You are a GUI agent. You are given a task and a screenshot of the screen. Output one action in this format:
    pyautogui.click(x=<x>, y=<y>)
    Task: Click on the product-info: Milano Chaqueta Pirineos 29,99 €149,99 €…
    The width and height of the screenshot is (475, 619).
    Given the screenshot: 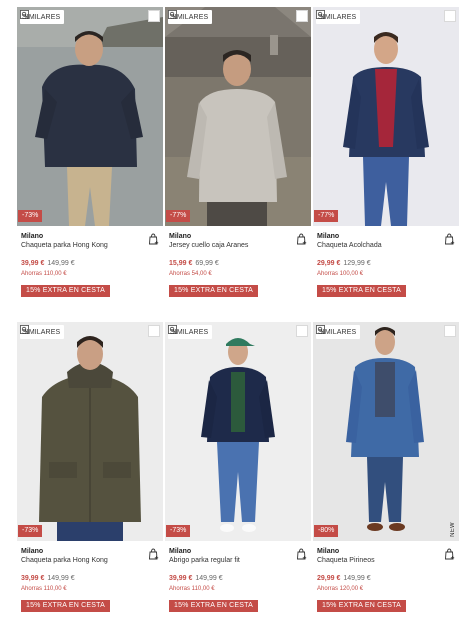 What is the action you would take?
    pyautogui.click(x=386, y=576)
    